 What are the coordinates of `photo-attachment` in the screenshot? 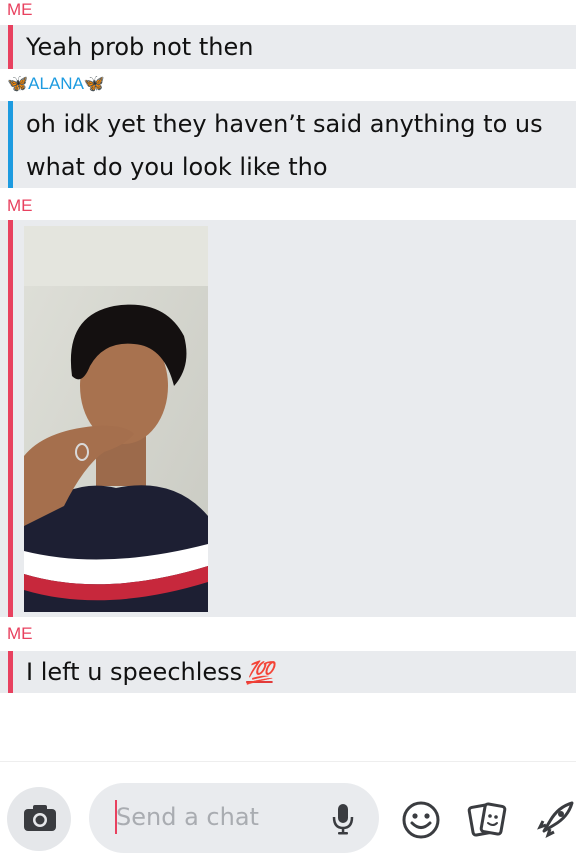 It's located at (116, 419).